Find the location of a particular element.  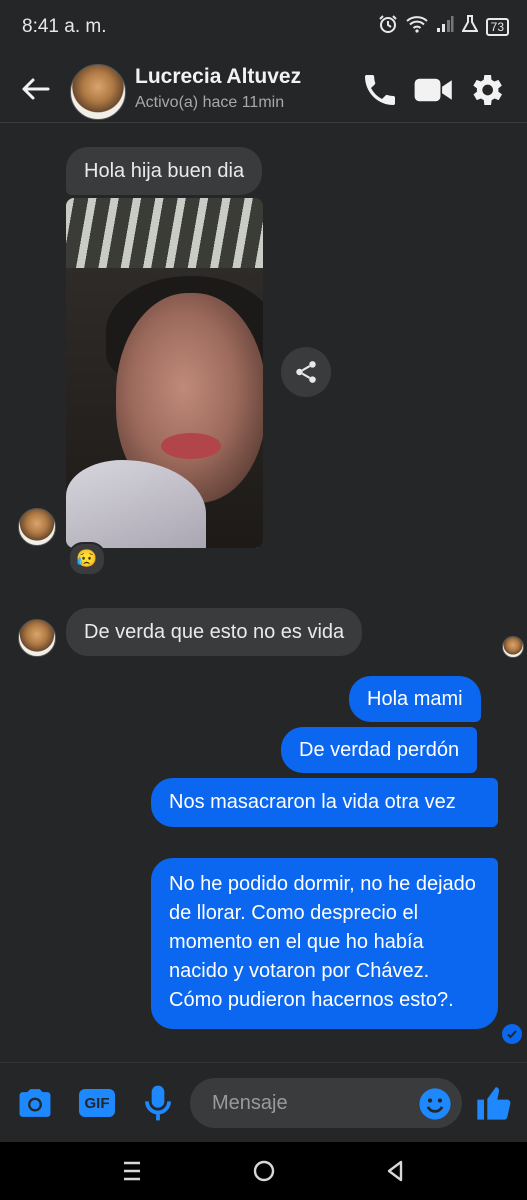

camera-icon is located at coordinates (35, 1103).